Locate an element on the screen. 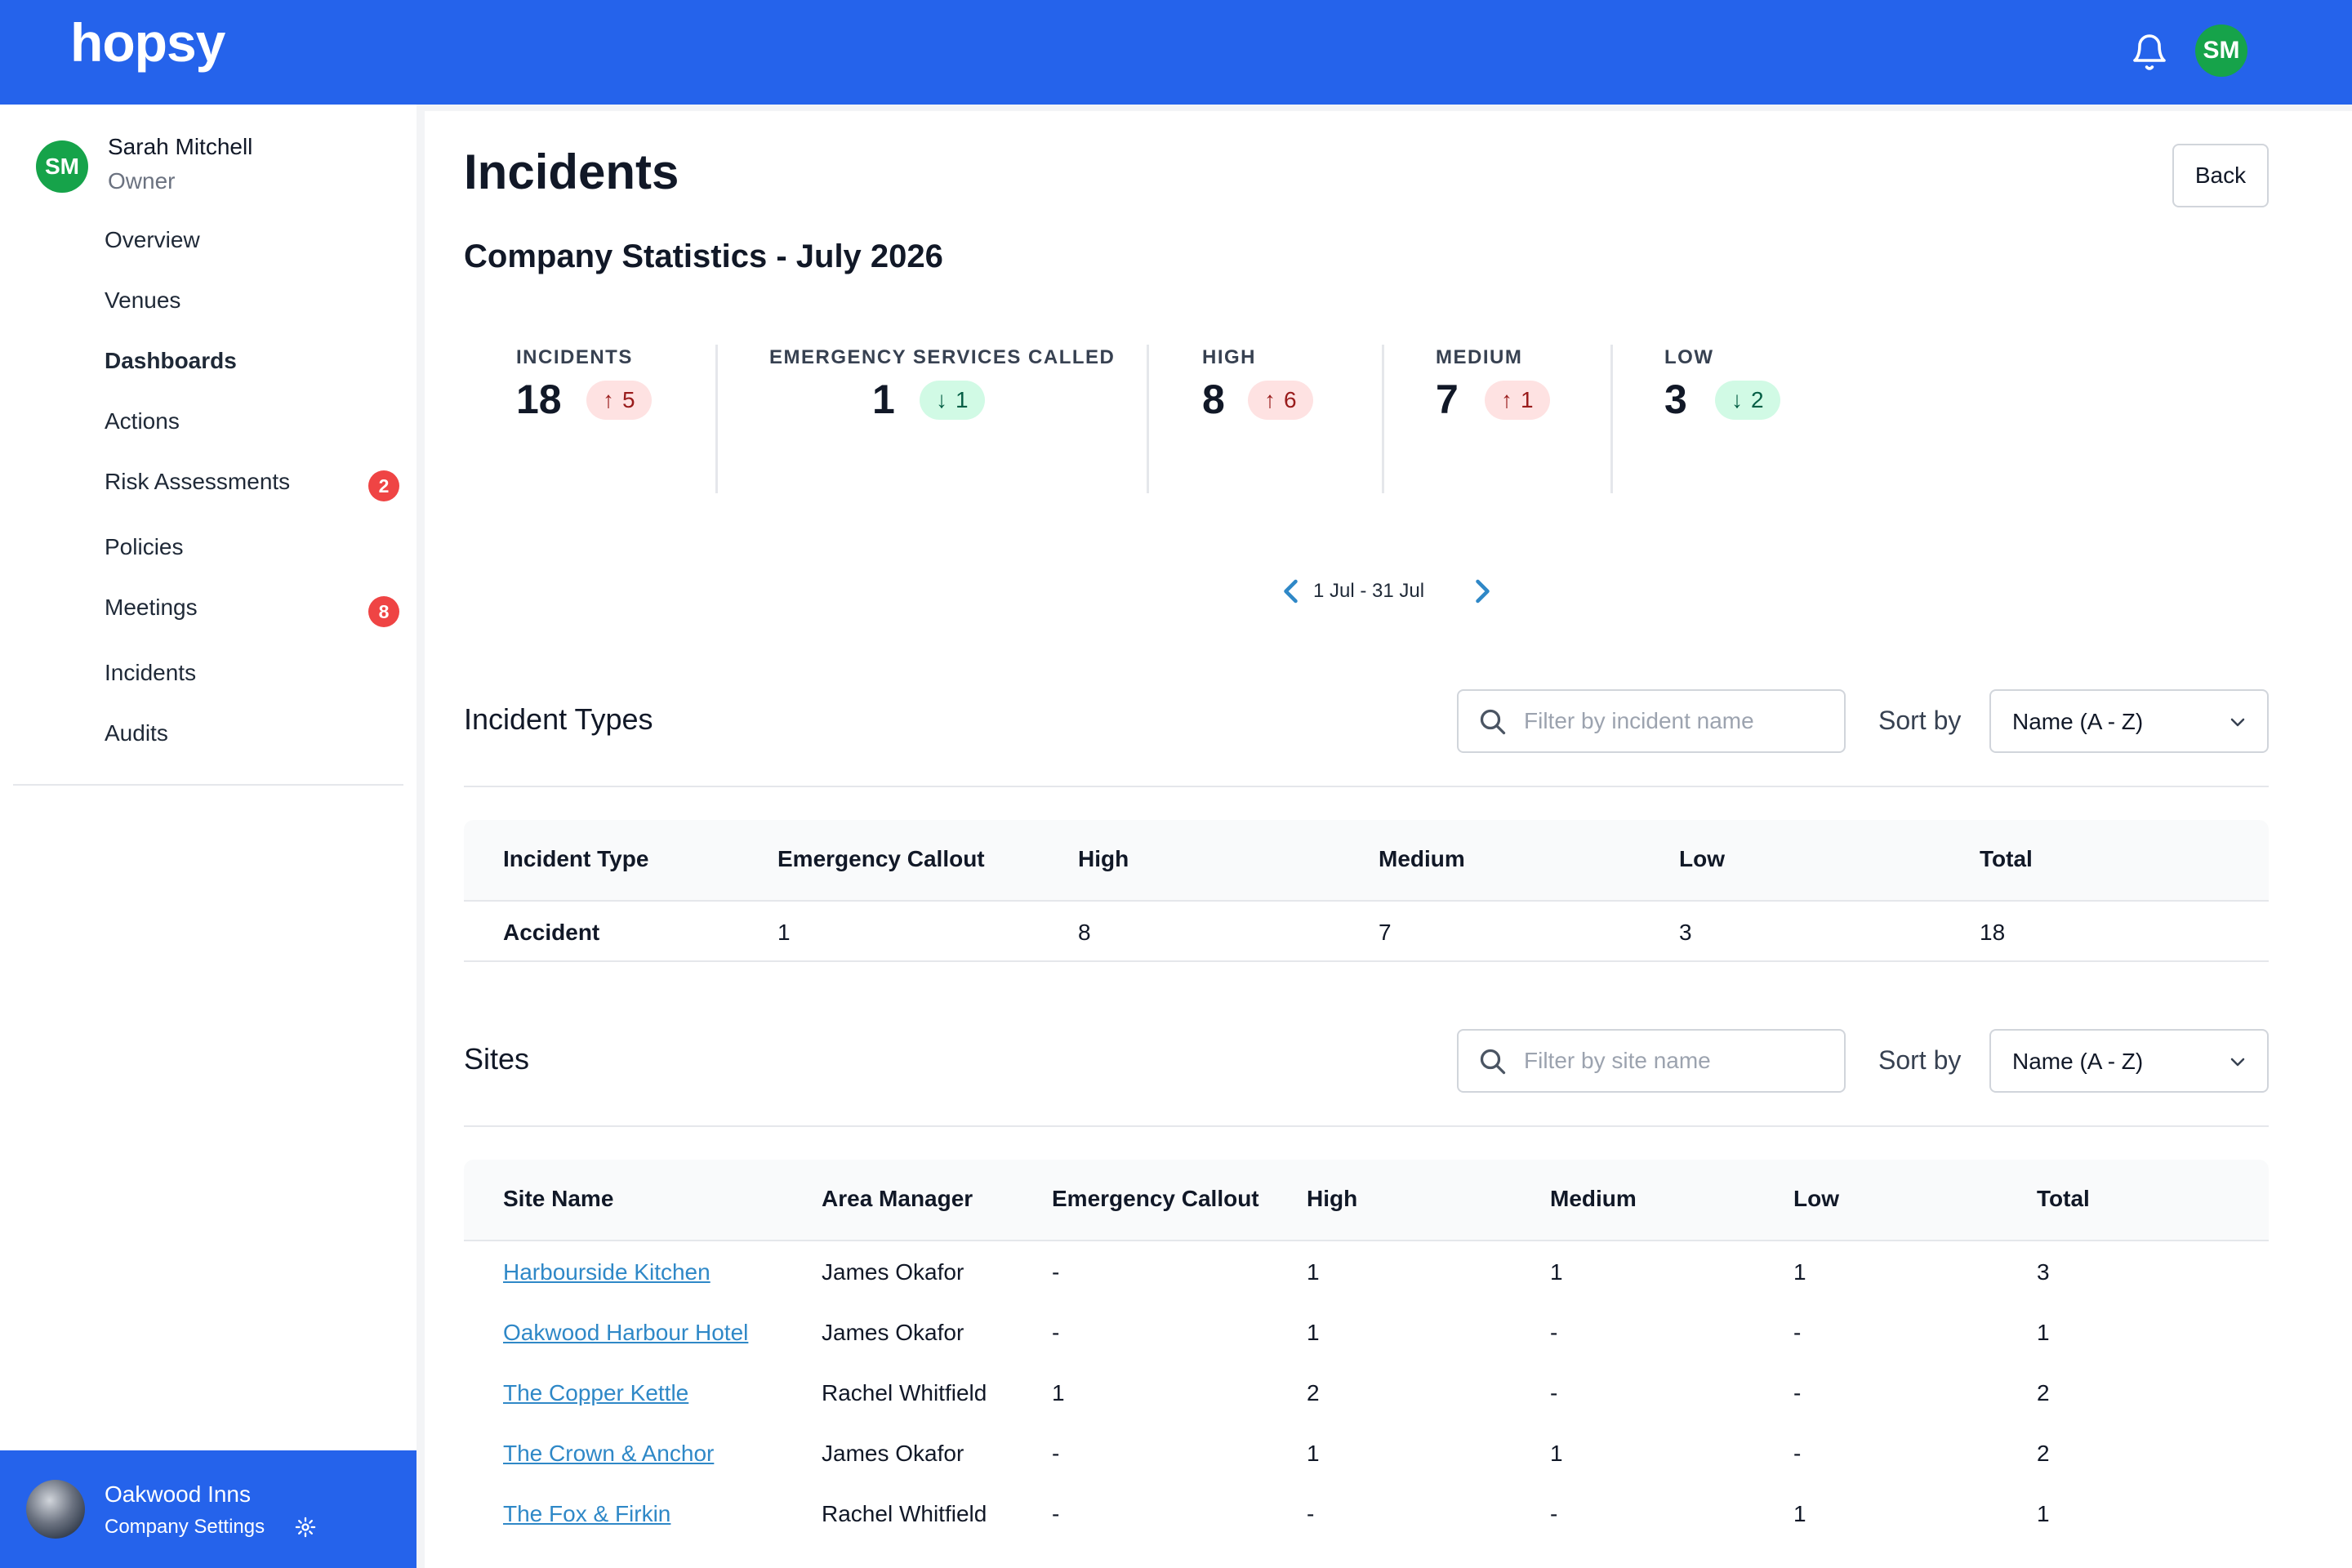  site-name-link: Oakwood Harbour Hotel is located at coordinates (625, 1333).